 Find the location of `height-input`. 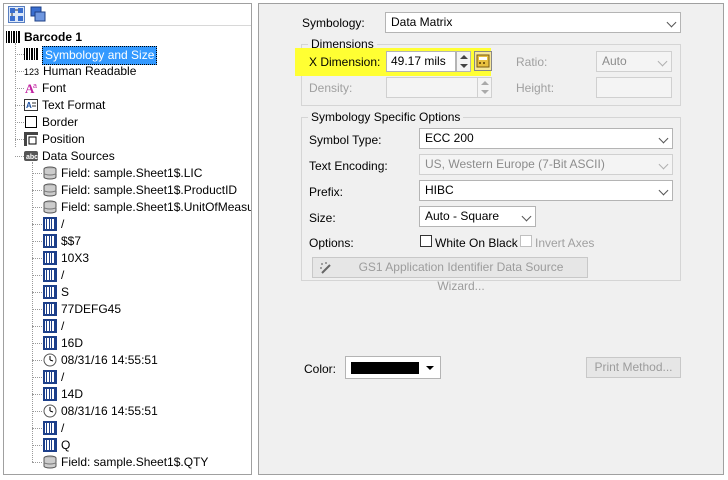

height-input is located at coordinates (634, 87).